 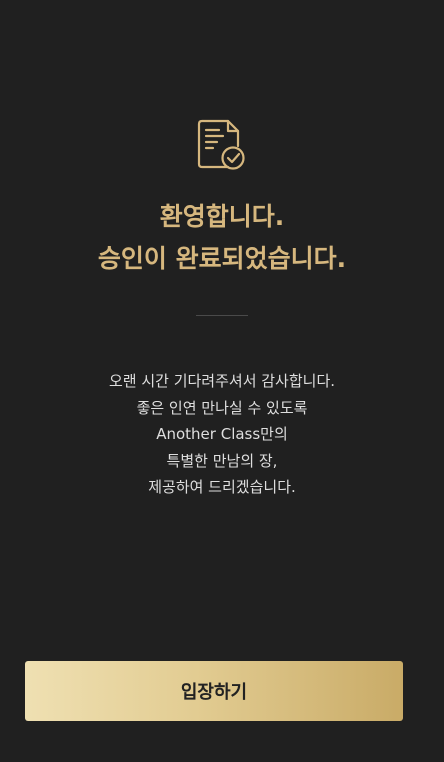 I want to click on message-line: 제공하여 드리겠습니다., so click(x=222, y=487).